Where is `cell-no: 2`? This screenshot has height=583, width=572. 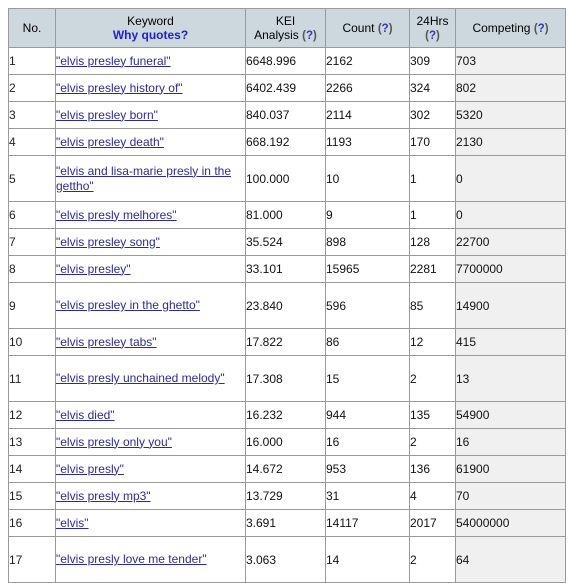 cell-no: 2 is located at coordinates (32, 88).